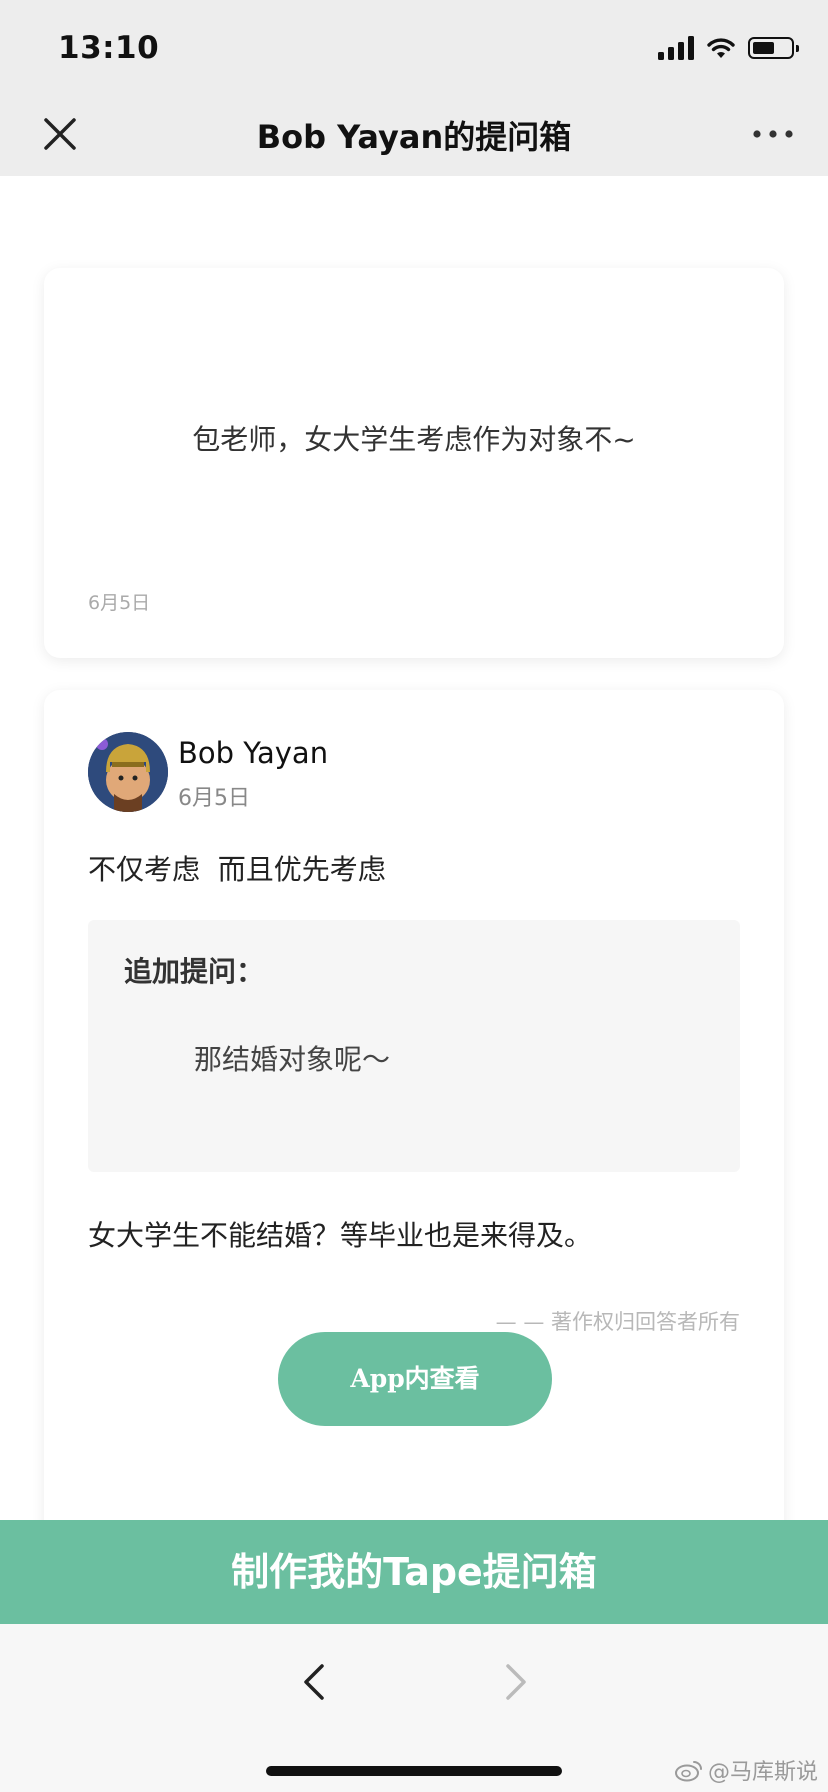  Describe the element at coordinates (253, 753) in the screenshot. I see `author-name: Bob Yayan` at that location.